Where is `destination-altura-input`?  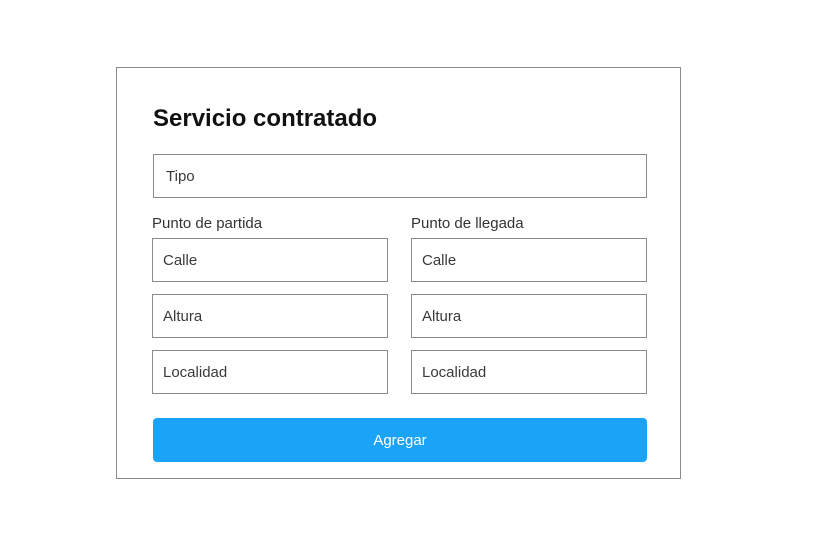 destination-altura-input is located at coordinates (529, 316).